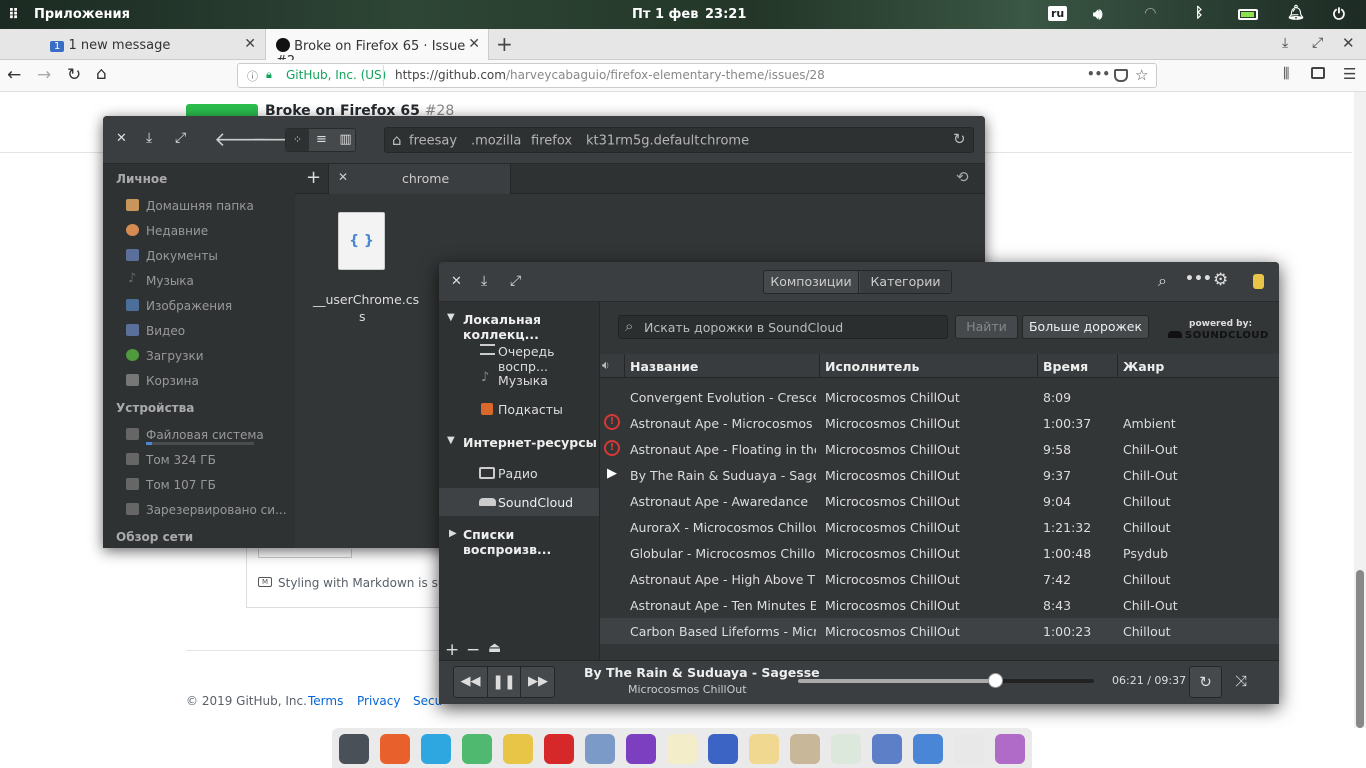 This screenshot has width=1366, height=768. Describe the element at coordinates (362, 265) in the screenshot. I see `file-item: { } __userChrome.cs s` at that location.